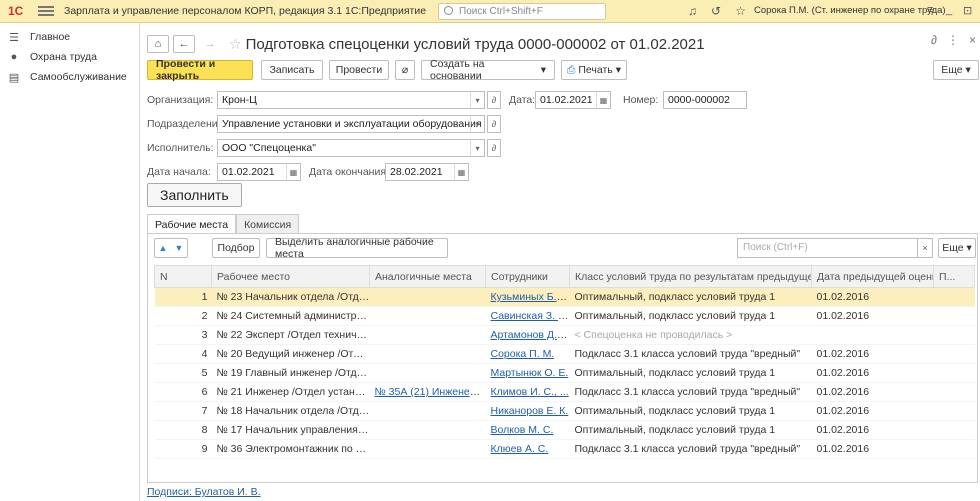  Describe the element at coordinates (69, 57) in the screenshot. I see `sidebar-item-labor-safety: ● Охрана труда` at that location.